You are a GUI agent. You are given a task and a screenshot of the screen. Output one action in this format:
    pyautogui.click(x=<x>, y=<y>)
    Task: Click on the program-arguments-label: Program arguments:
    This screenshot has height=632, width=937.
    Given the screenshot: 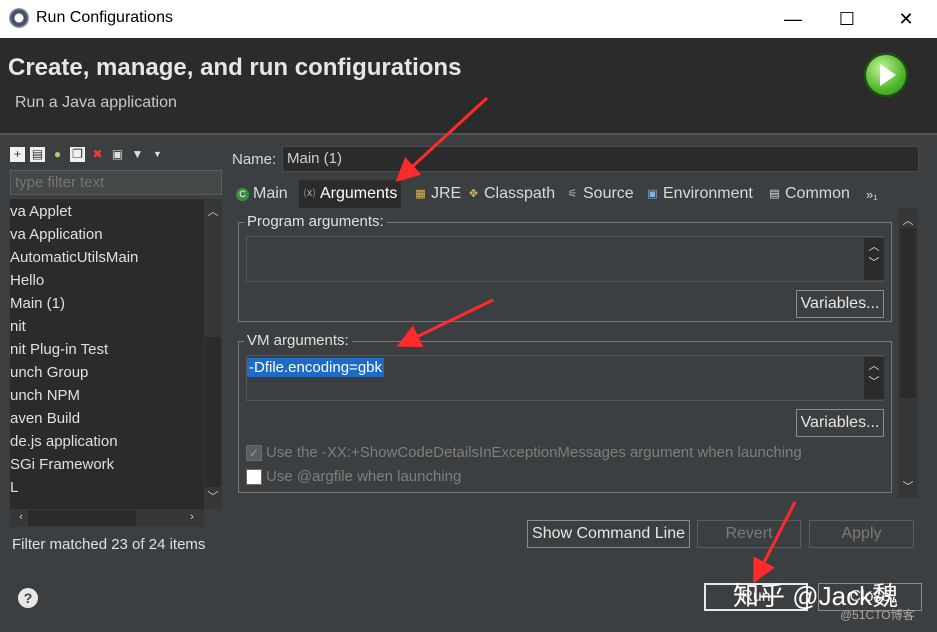 What is the action you would take?
    pyautogui.click(x=315, y=221)
    